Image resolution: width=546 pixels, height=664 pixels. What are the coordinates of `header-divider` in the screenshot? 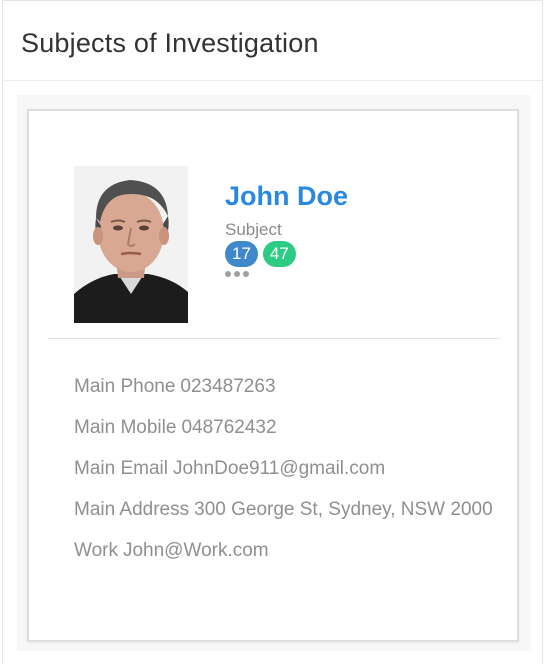 It's located at (272, 80).